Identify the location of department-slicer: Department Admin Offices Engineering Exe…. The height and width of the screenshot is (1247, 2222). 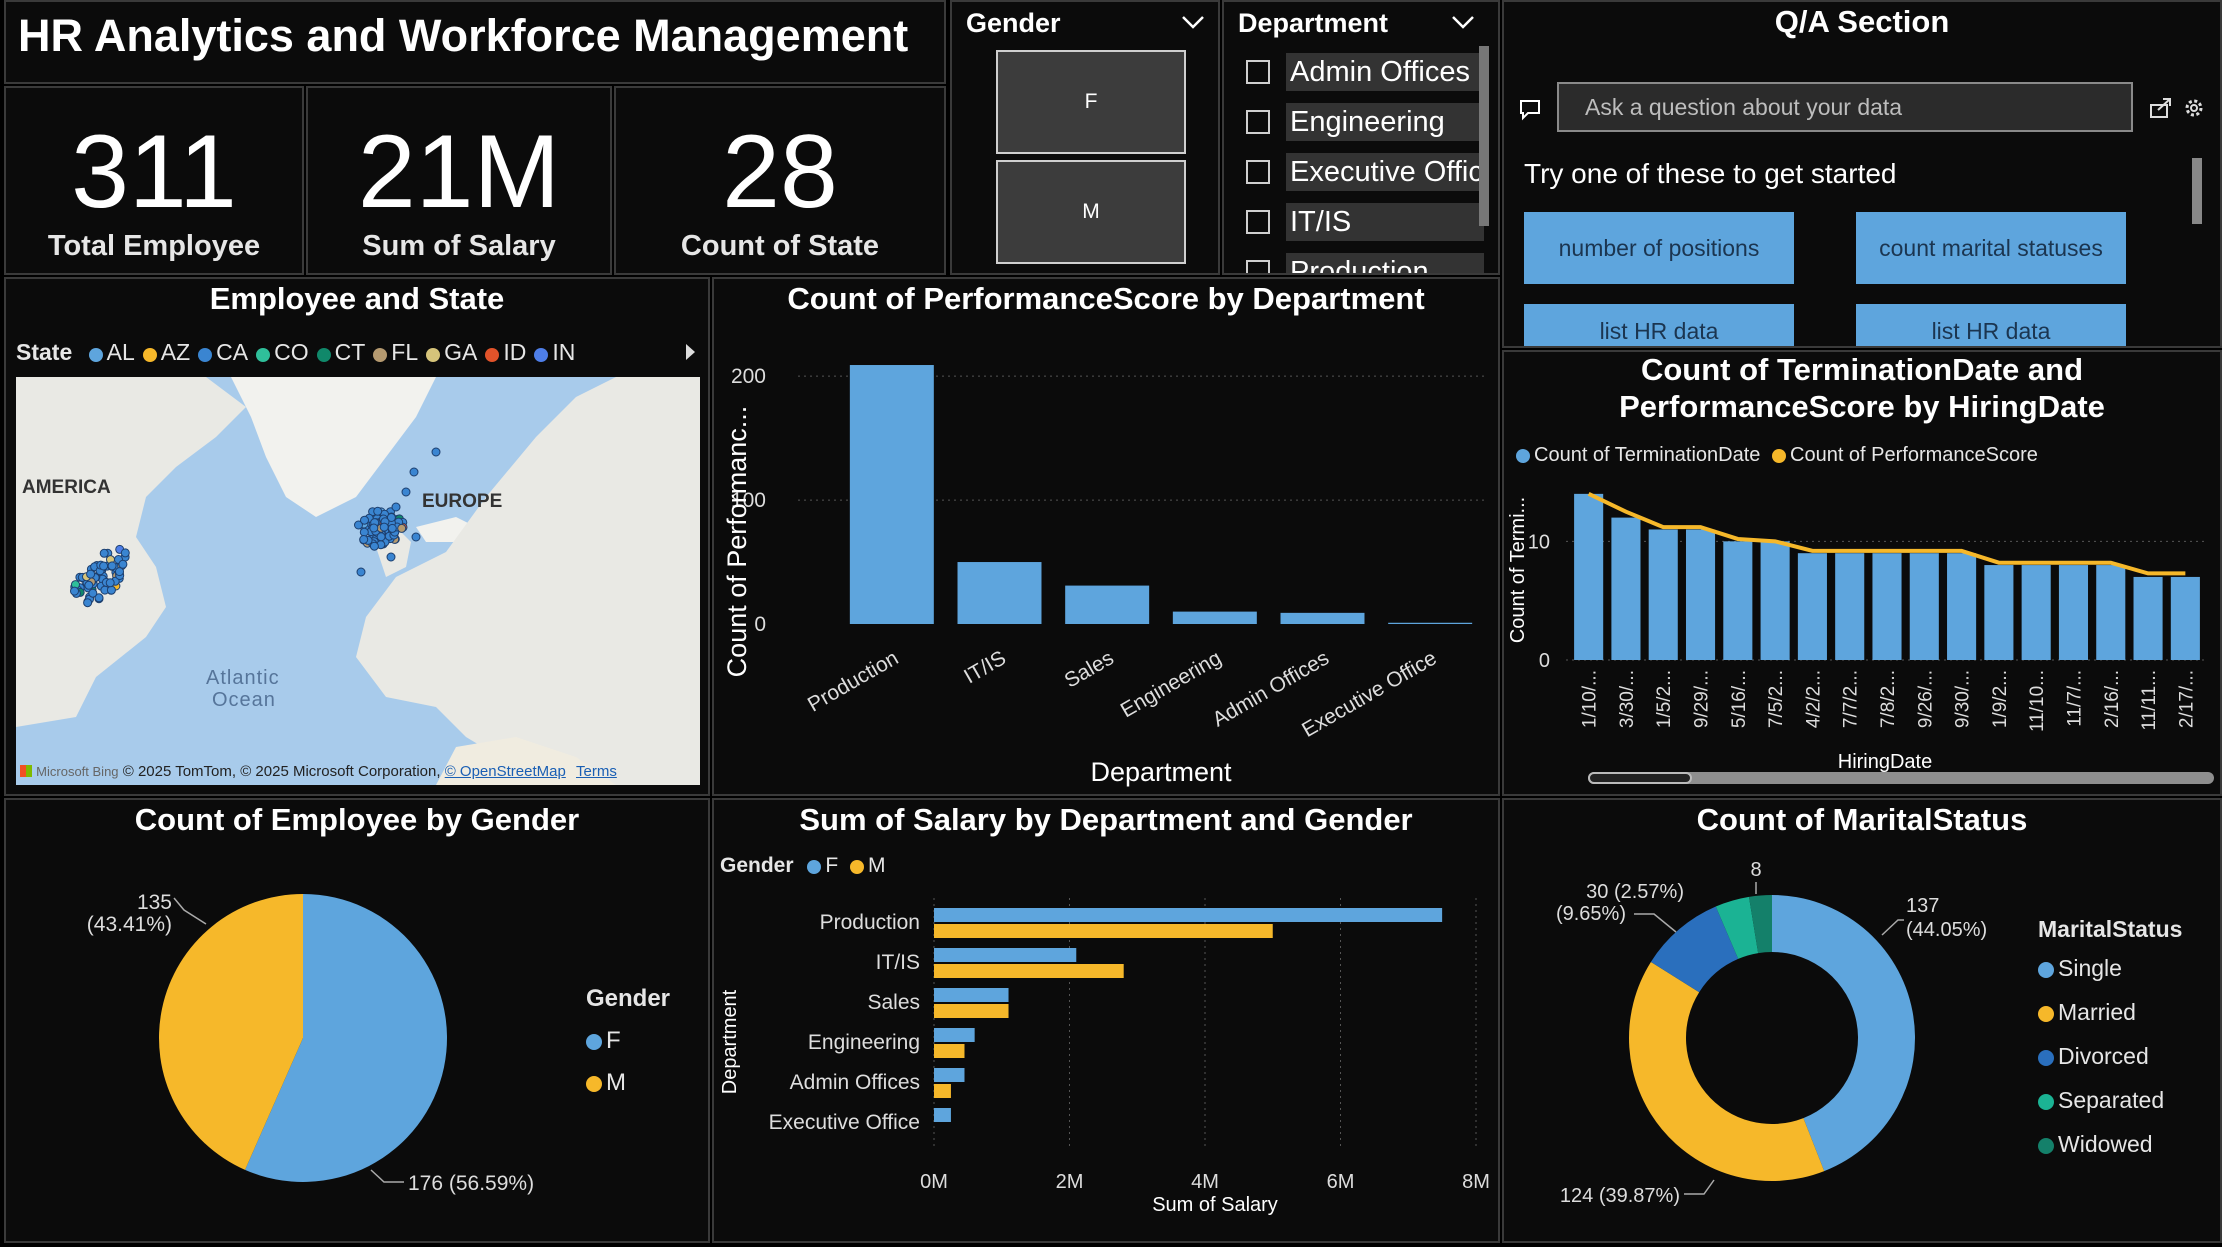
(1361, 137).